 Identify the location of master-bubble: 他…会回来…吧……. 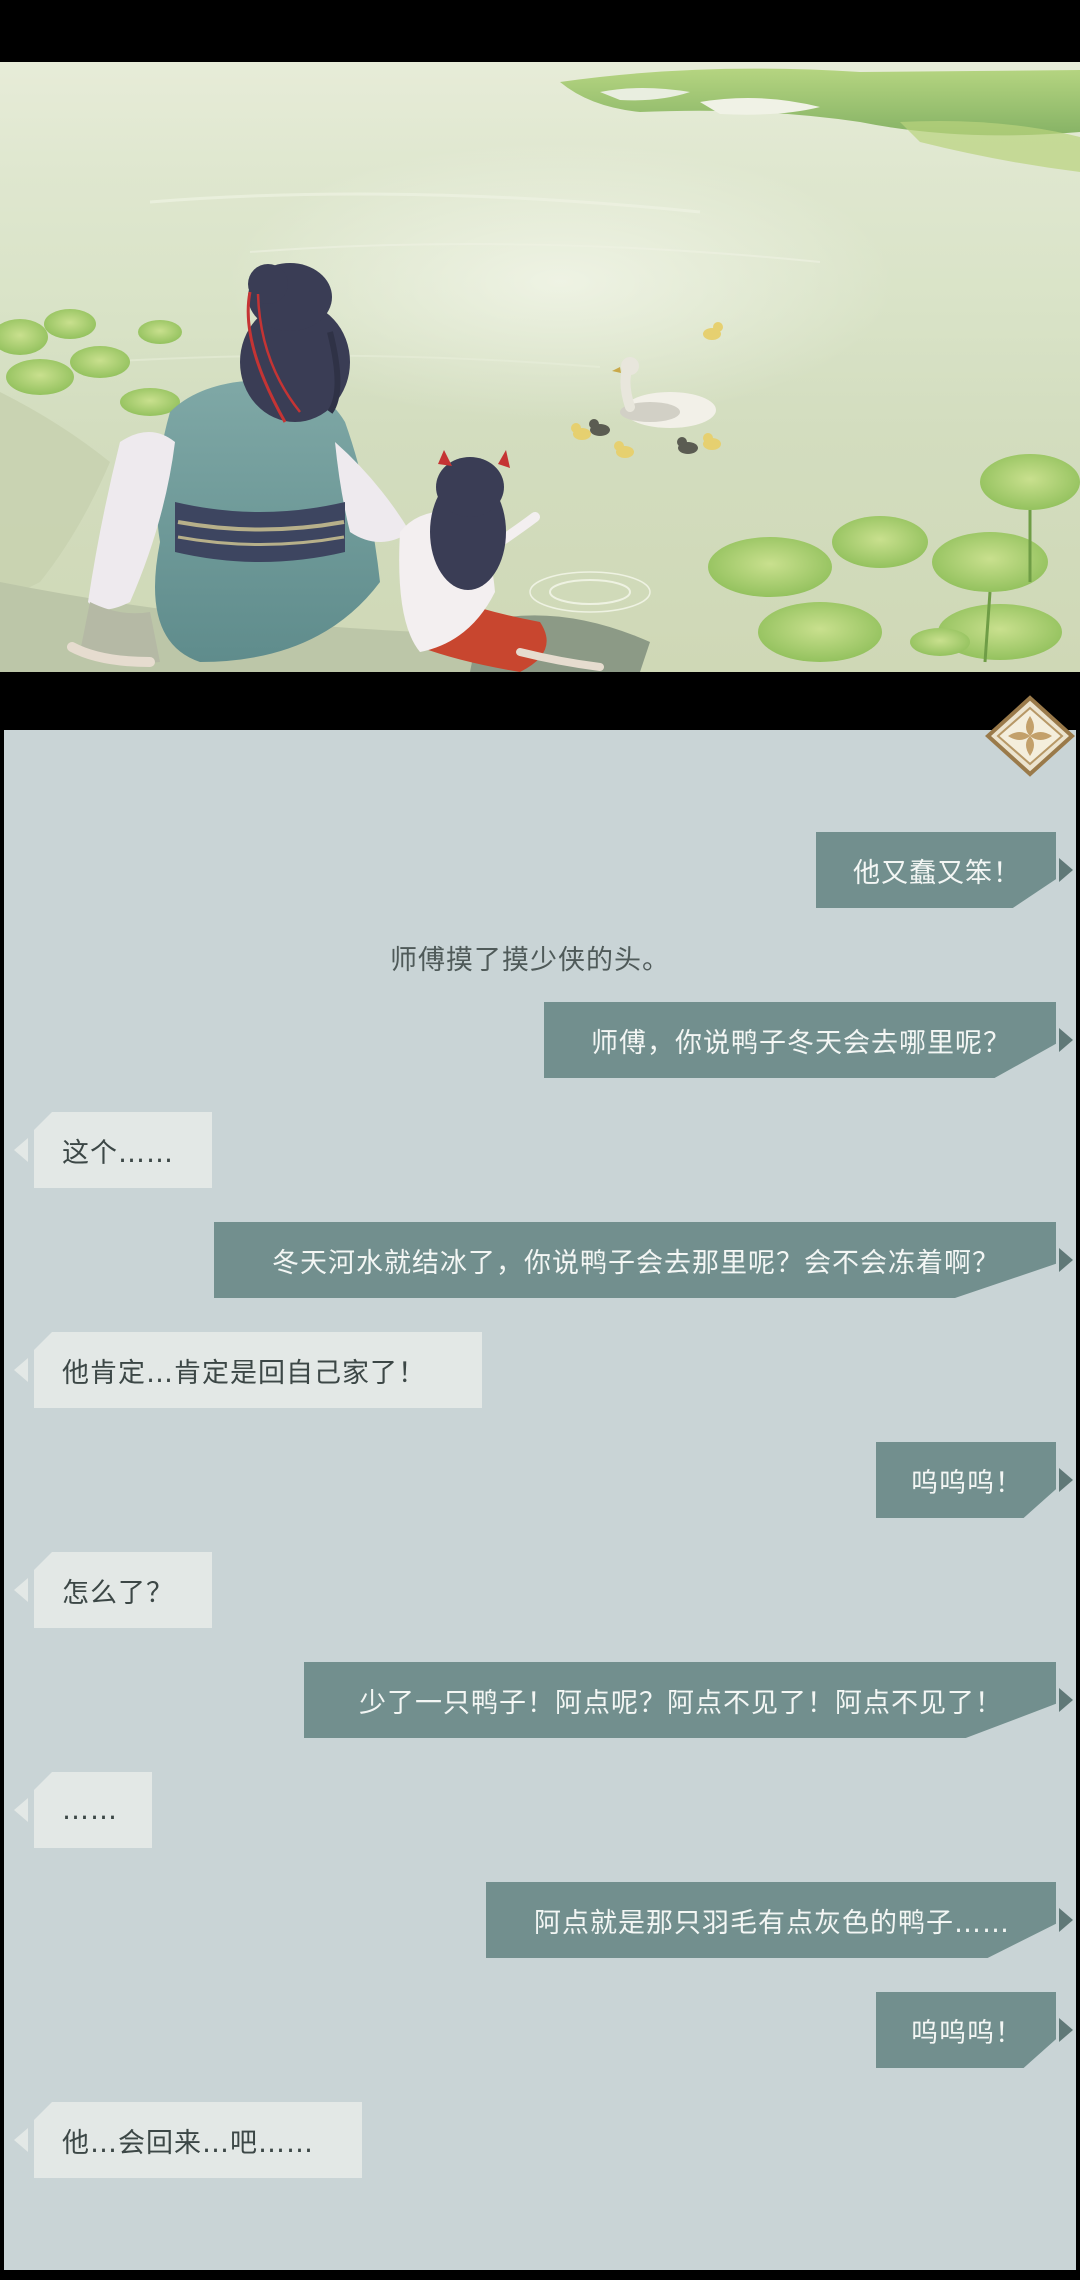
(198, 2140).